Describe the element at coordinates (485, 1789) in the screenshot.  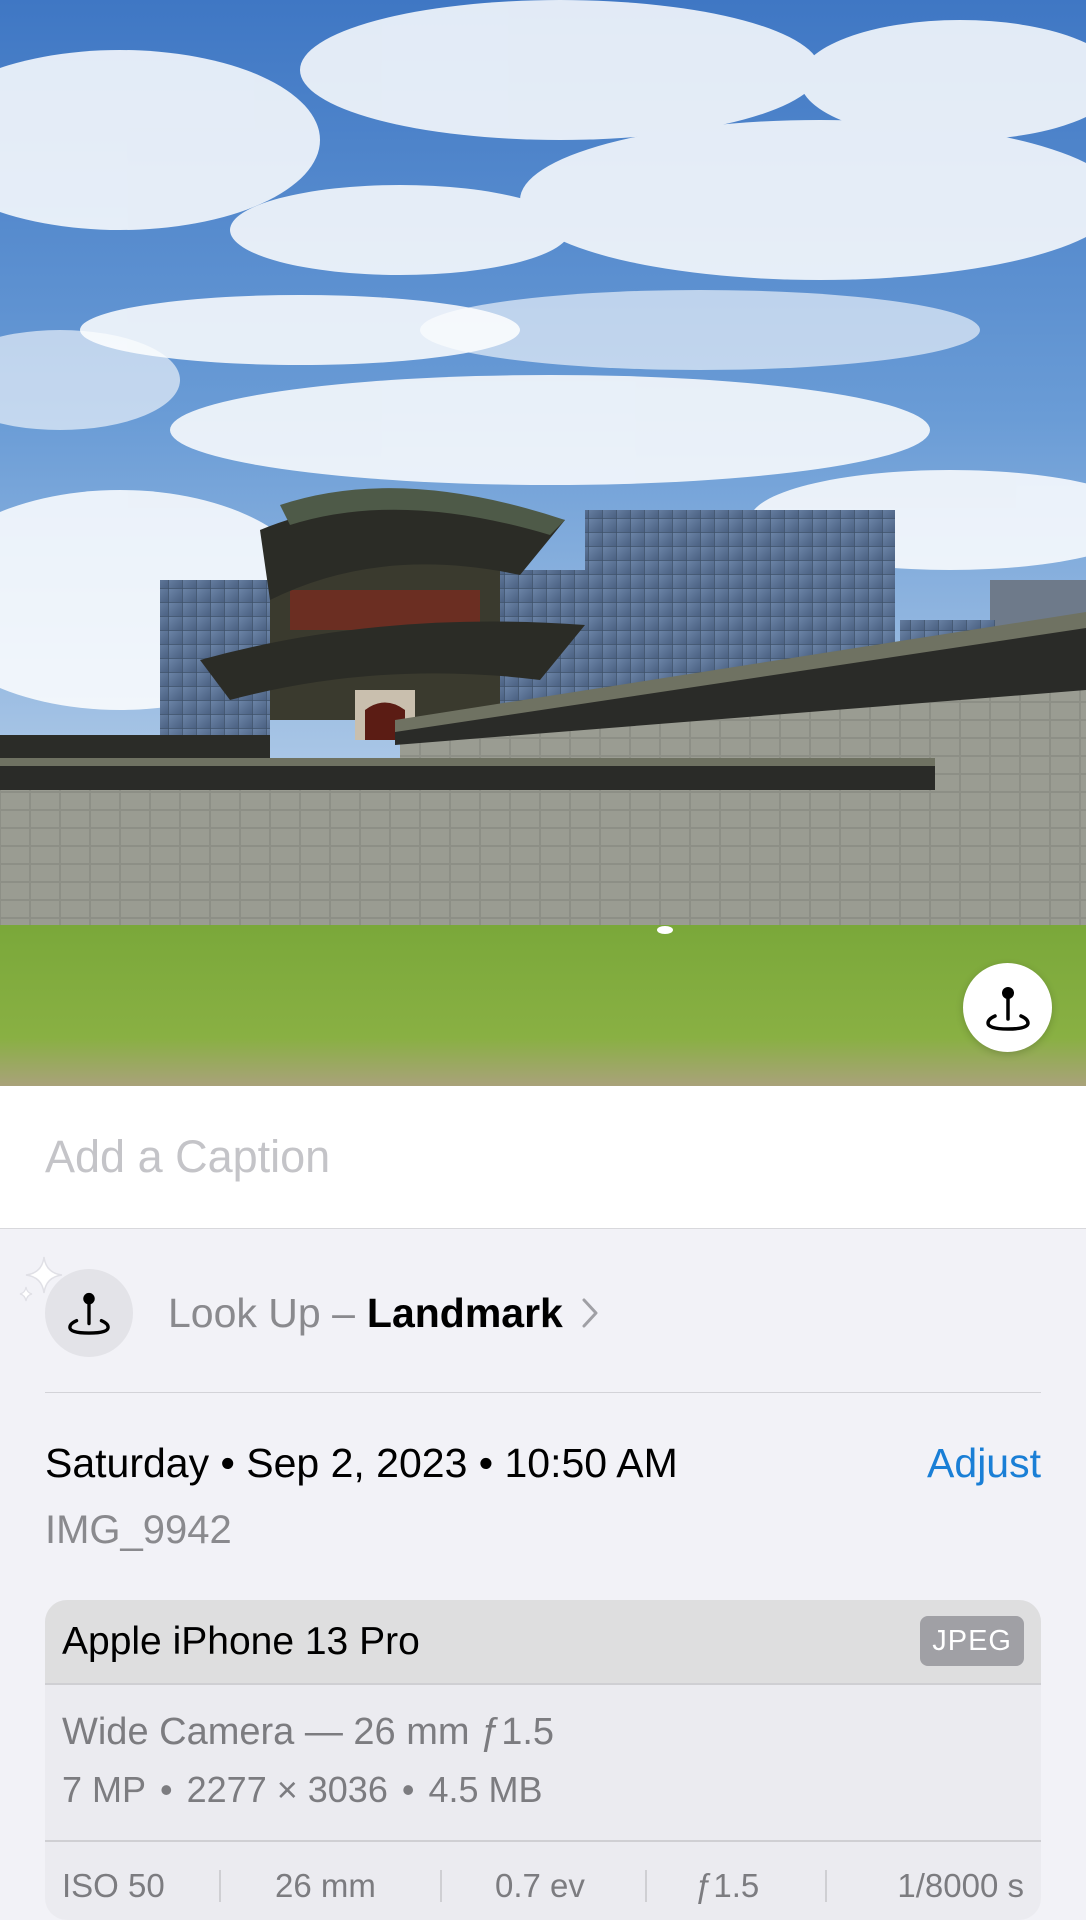
I see `file-size: 4.5 MB` at that location.